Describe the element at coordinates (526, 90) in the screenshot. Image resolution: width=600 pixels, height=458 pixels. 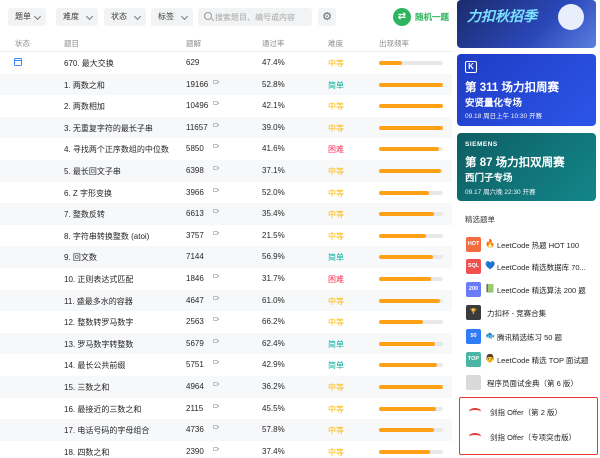
I see `weekly-contest-banner: K 第 311 场力扣周赛 安贤量化专场 09.18 周日上午 10:30 开赛` at that location.